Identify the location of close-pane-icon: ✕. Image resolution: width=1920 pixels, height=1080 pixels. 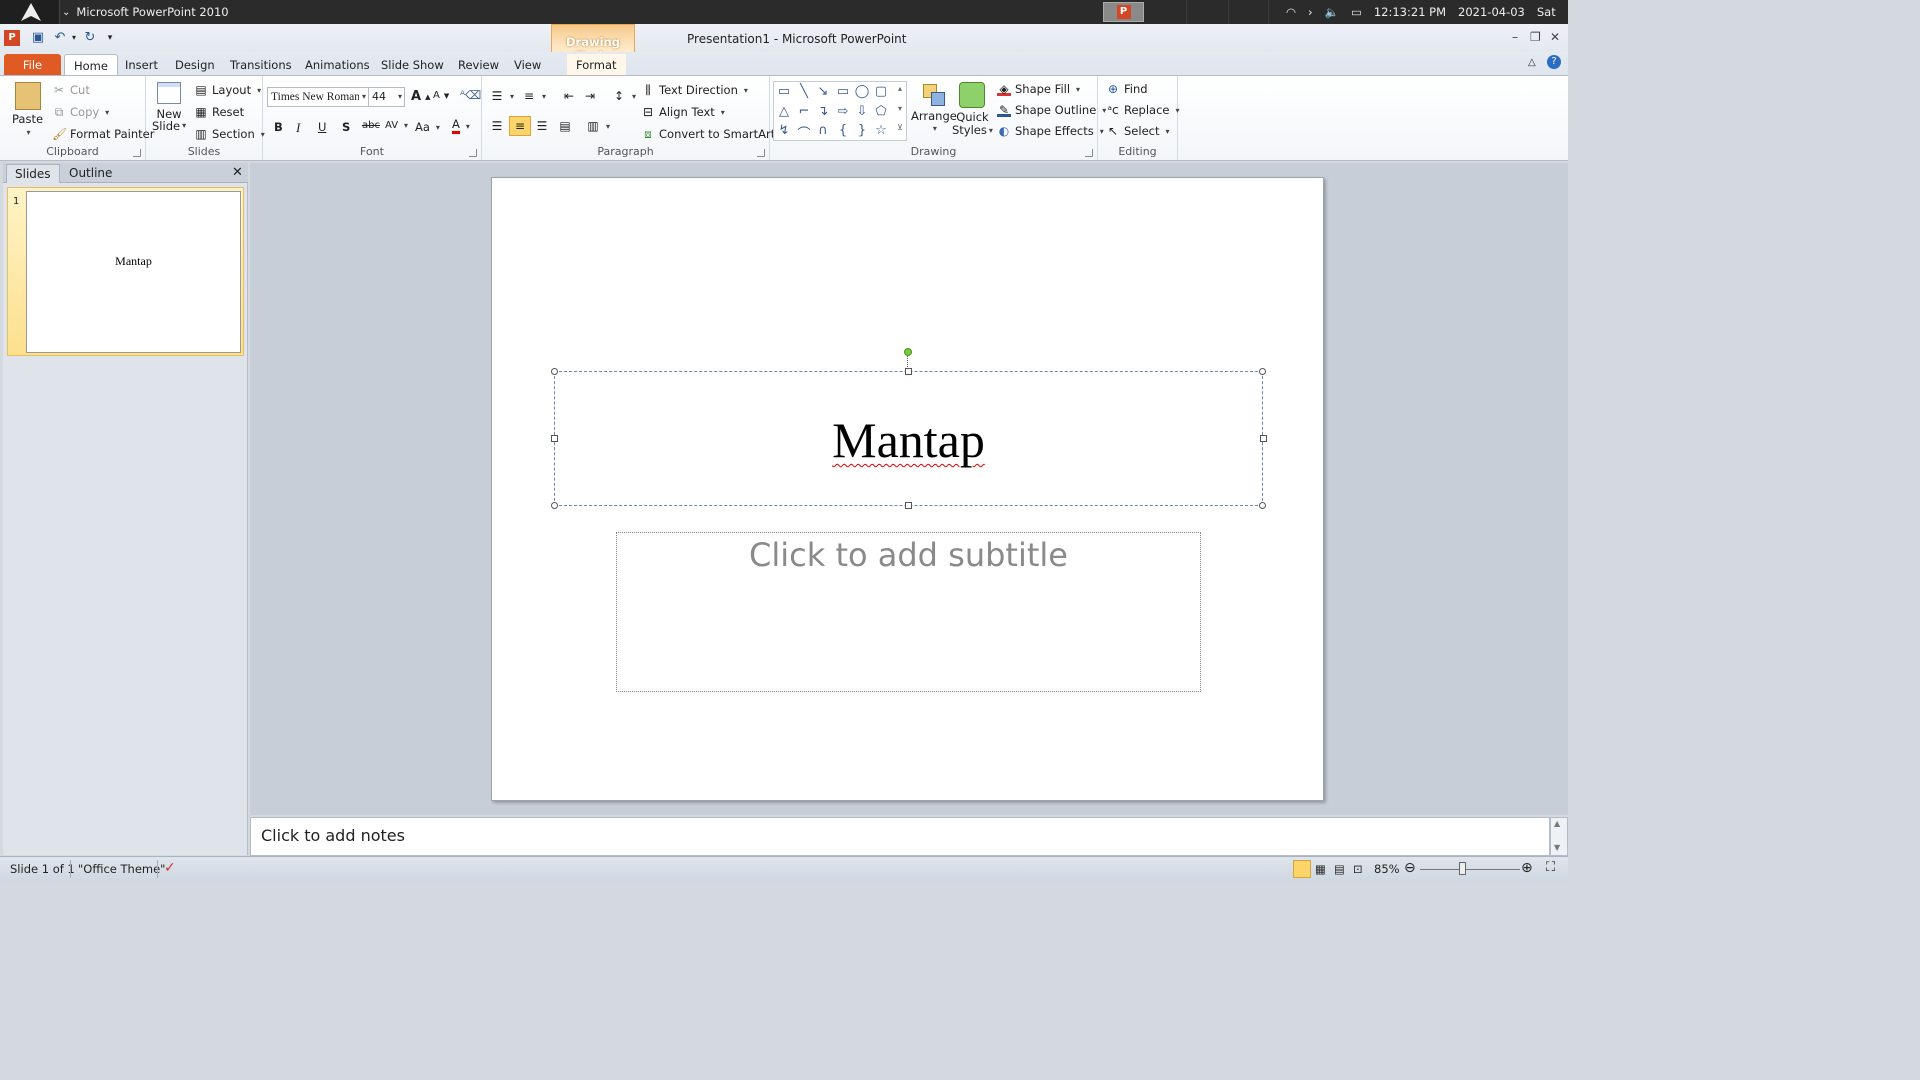
(237, 172).